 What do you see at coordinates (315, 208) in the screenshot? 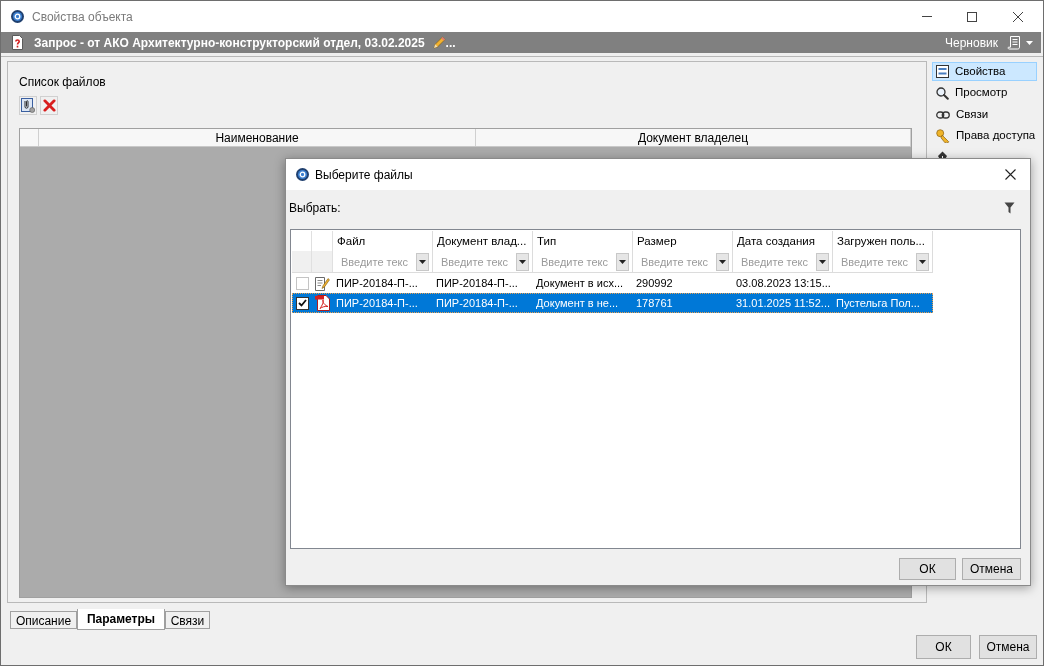
I see `select-label: Выбрать:` at bounding box center [315, 208].